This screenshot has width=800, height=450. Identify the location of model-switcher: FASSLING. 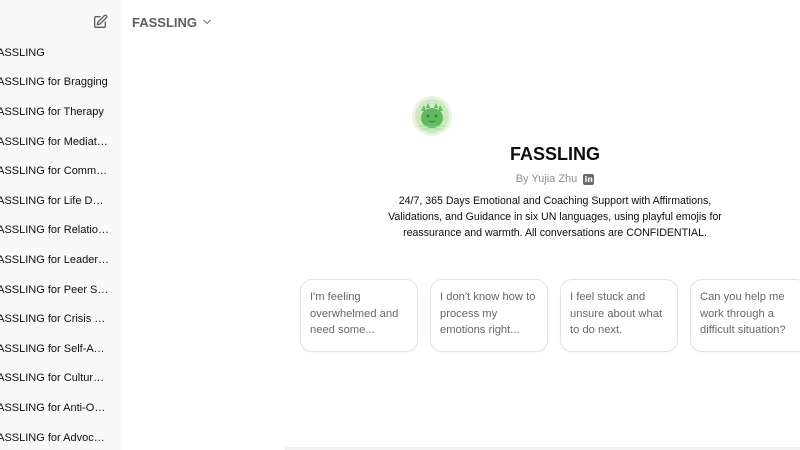
(172, 22).